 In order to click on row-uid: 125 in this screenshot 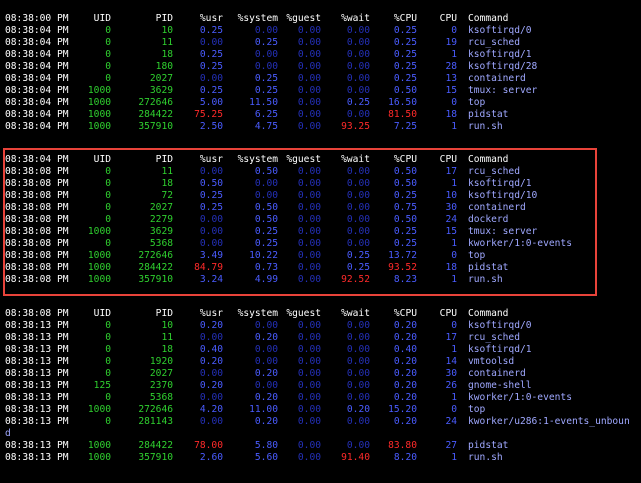, I will do `click(102, 385)`.